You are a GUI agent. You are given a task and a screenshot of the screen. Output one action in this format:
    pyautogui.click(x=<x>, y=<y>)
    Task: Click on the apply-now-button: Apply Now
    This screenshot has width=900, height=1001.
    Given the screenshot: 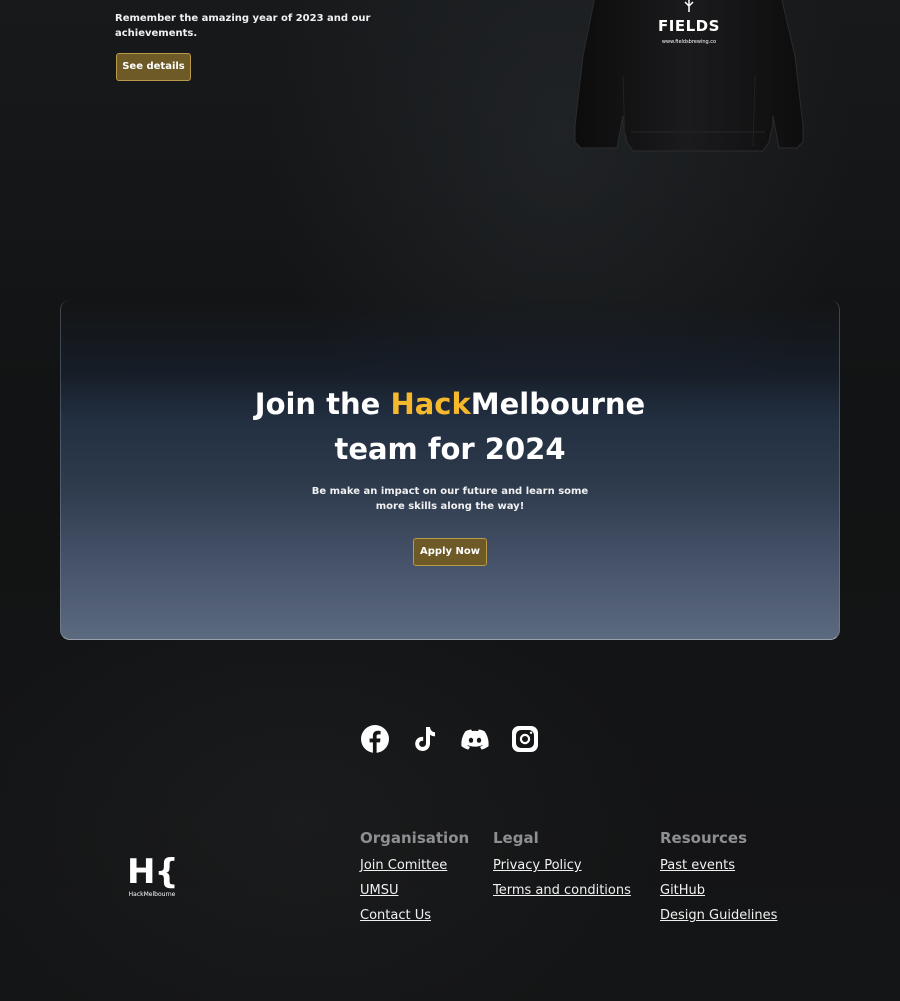 What is the action you would take?
    pyautogui.click(x=450, y=552)
    